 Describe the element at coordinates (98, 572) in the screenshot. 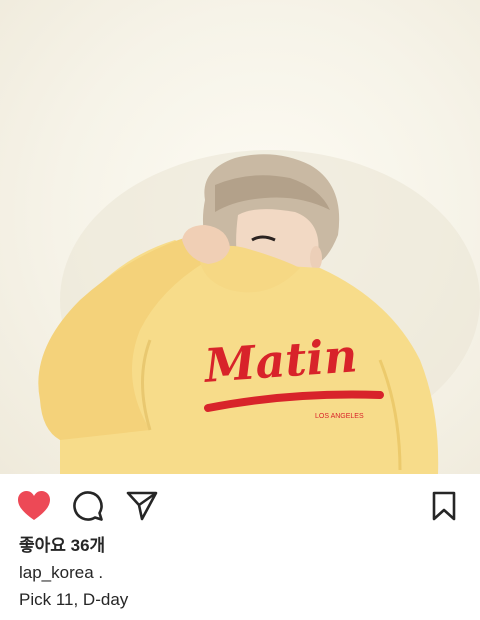

I see `author-username-suffix: .` at that location.